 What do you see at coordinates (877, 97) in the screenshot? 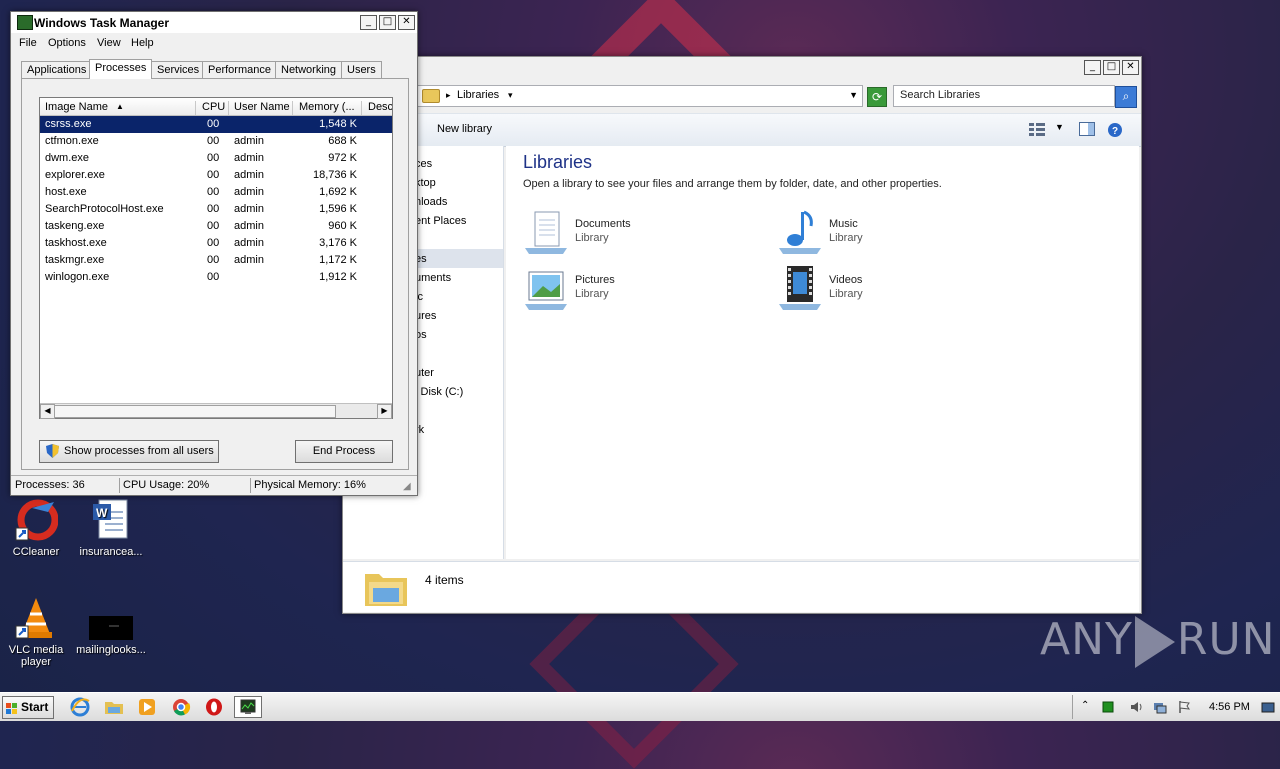
I see `refresh-button: ⟳` at bounding box center [877, 97].